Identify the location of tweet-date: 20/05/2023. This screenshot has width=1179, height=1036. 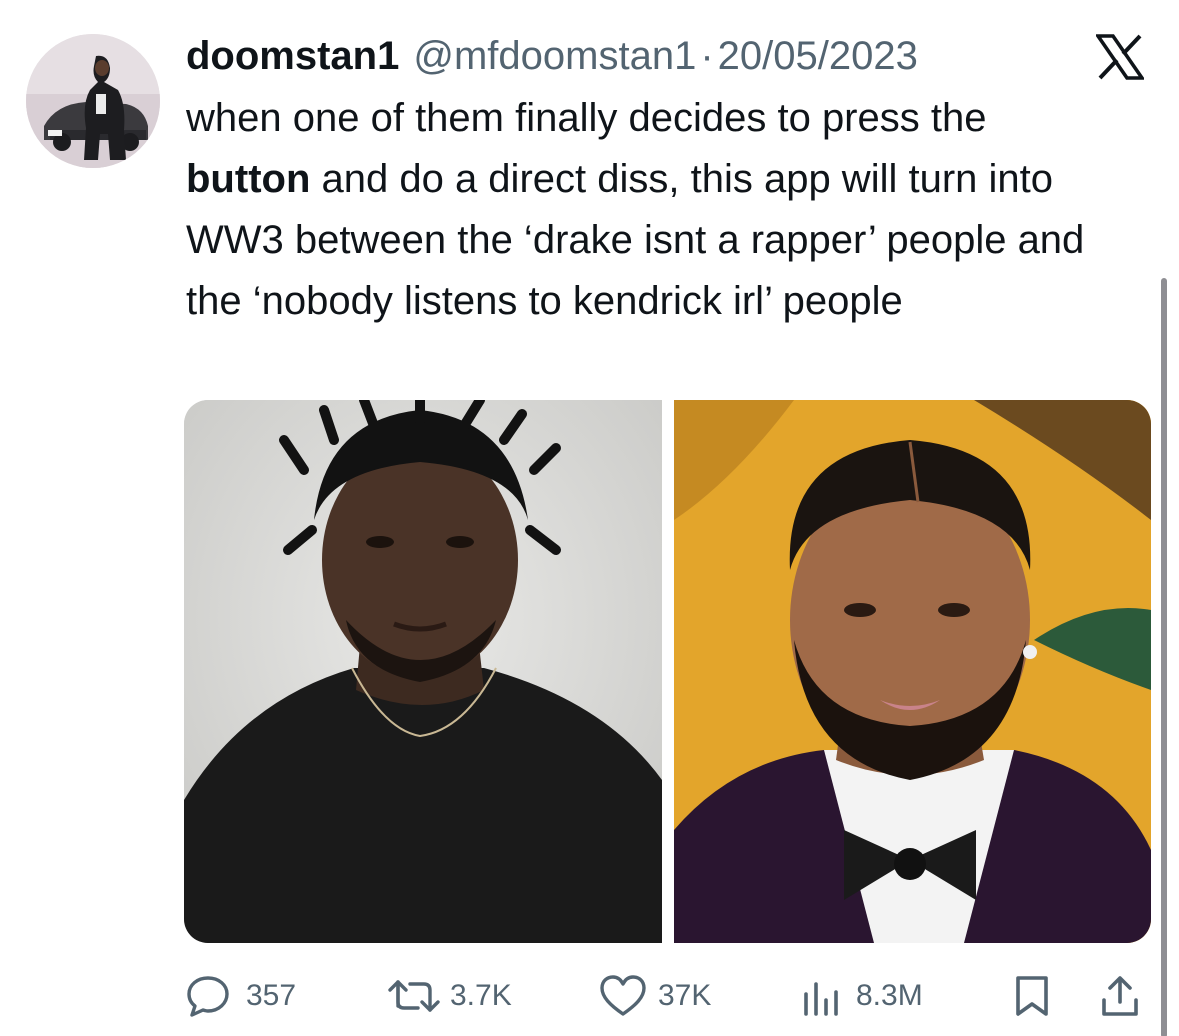
(818, 56).